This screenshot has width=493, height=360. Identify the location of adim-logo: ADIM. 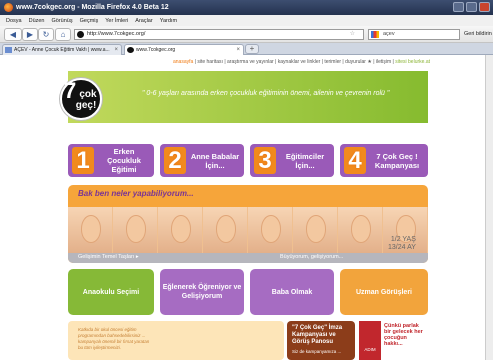
(370, 340).